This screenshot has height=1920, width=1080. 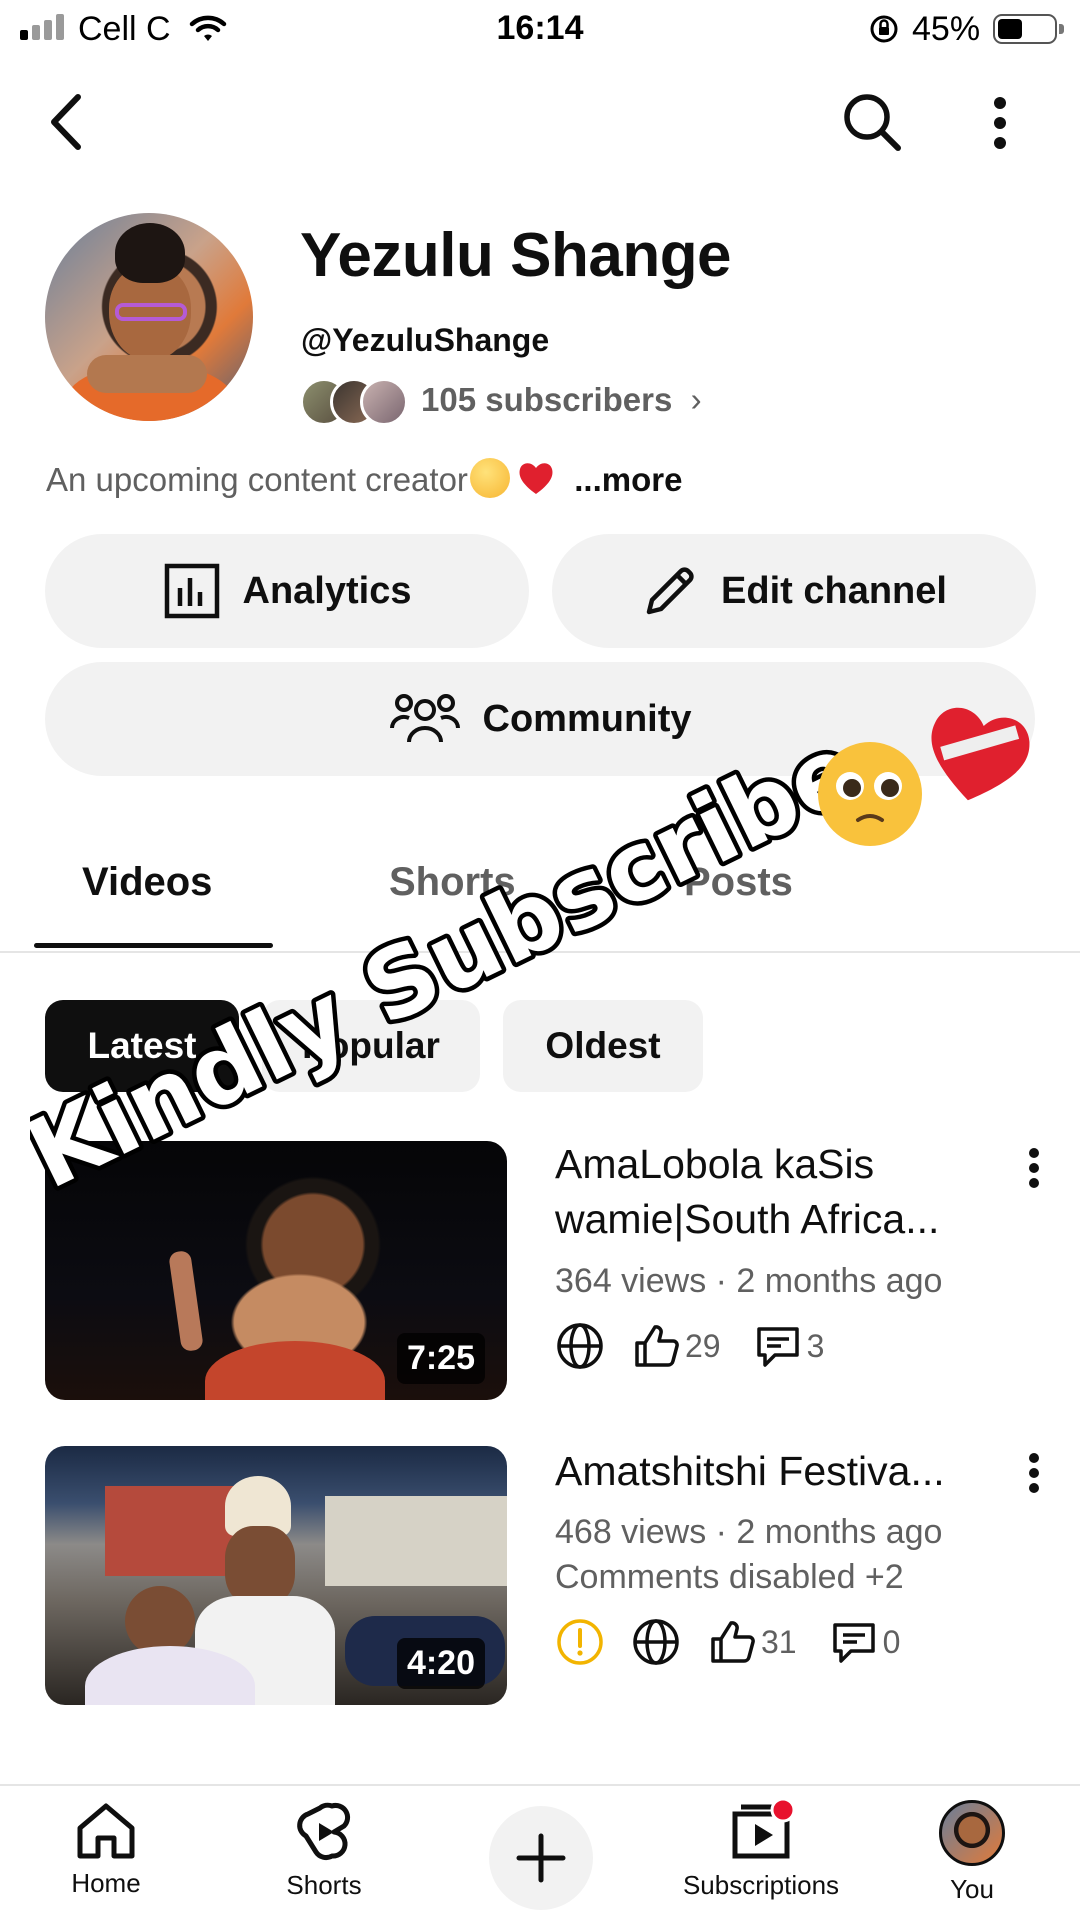 I want to click on nav-shorts: Shorts, so click(x=324, y=1850).